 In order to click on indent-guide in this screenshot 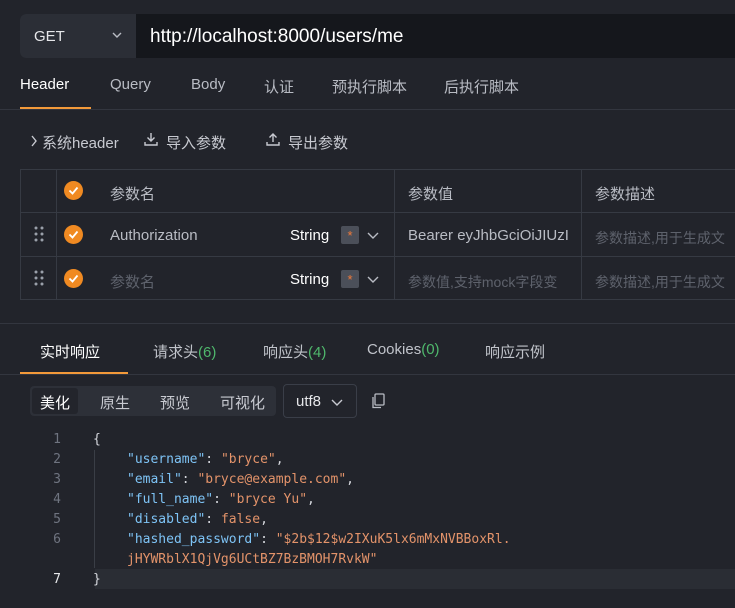, I will do `click(94, 509)`.